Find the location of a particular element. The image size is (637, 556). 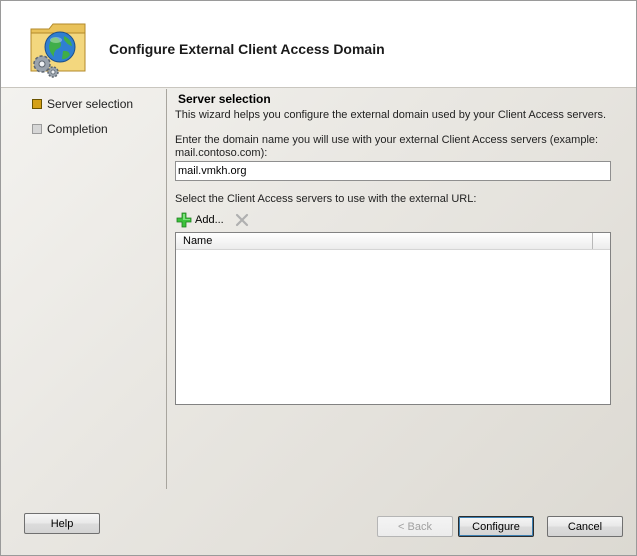

column-label: Name is located at coordinates (198, 241).